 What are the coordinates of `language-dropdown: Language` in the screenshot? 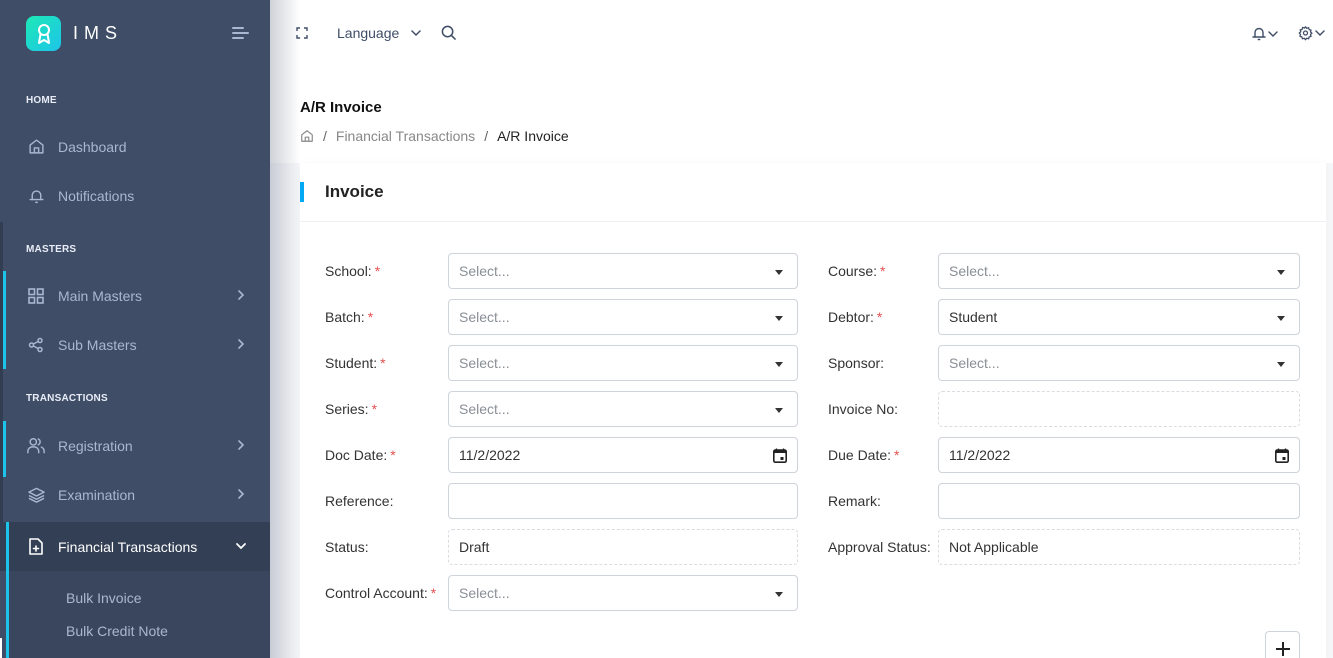 It's located at (379, 33).